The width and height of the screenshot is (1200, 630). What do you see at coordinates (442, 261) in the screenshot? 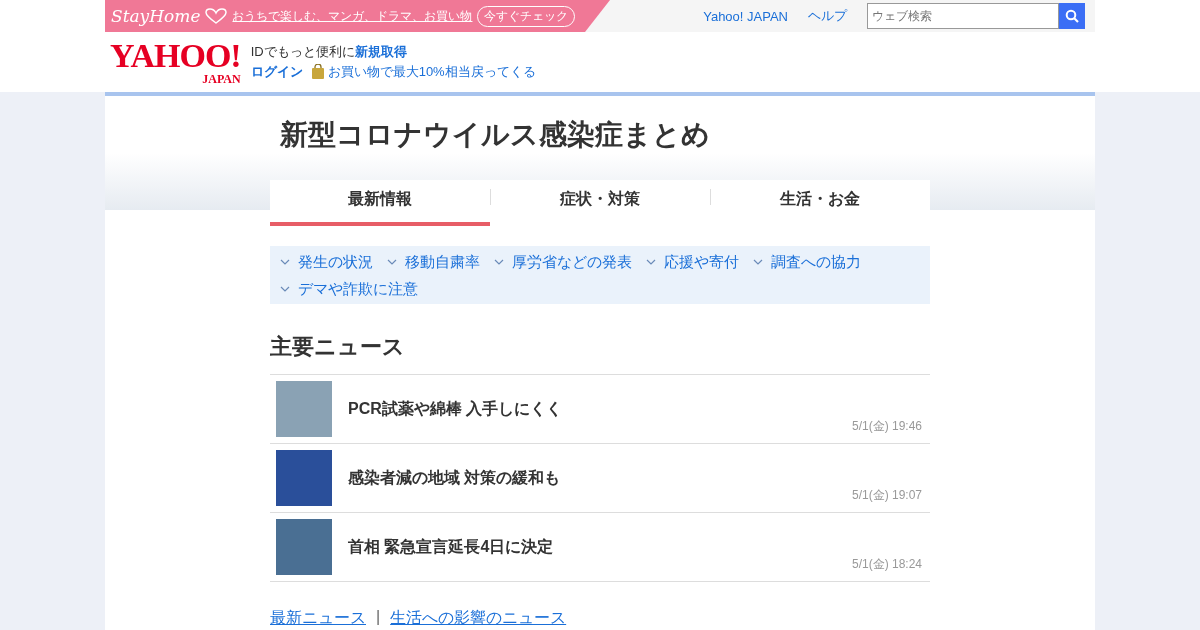
I see `subnav-link: 移動自粛率` at bounding box center [442, 261].